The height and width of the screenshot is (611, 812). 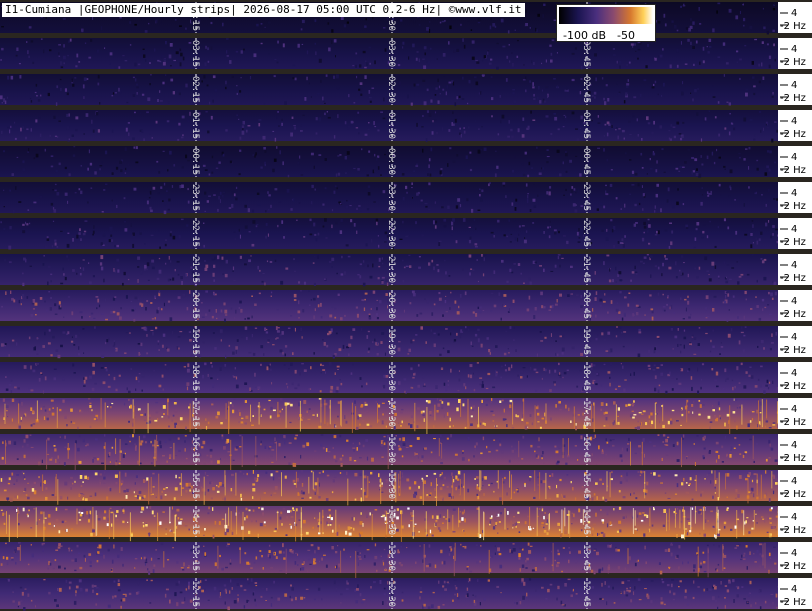 I want to click on freq-tick-label: -2 Hz, so click(x=793, y=242).